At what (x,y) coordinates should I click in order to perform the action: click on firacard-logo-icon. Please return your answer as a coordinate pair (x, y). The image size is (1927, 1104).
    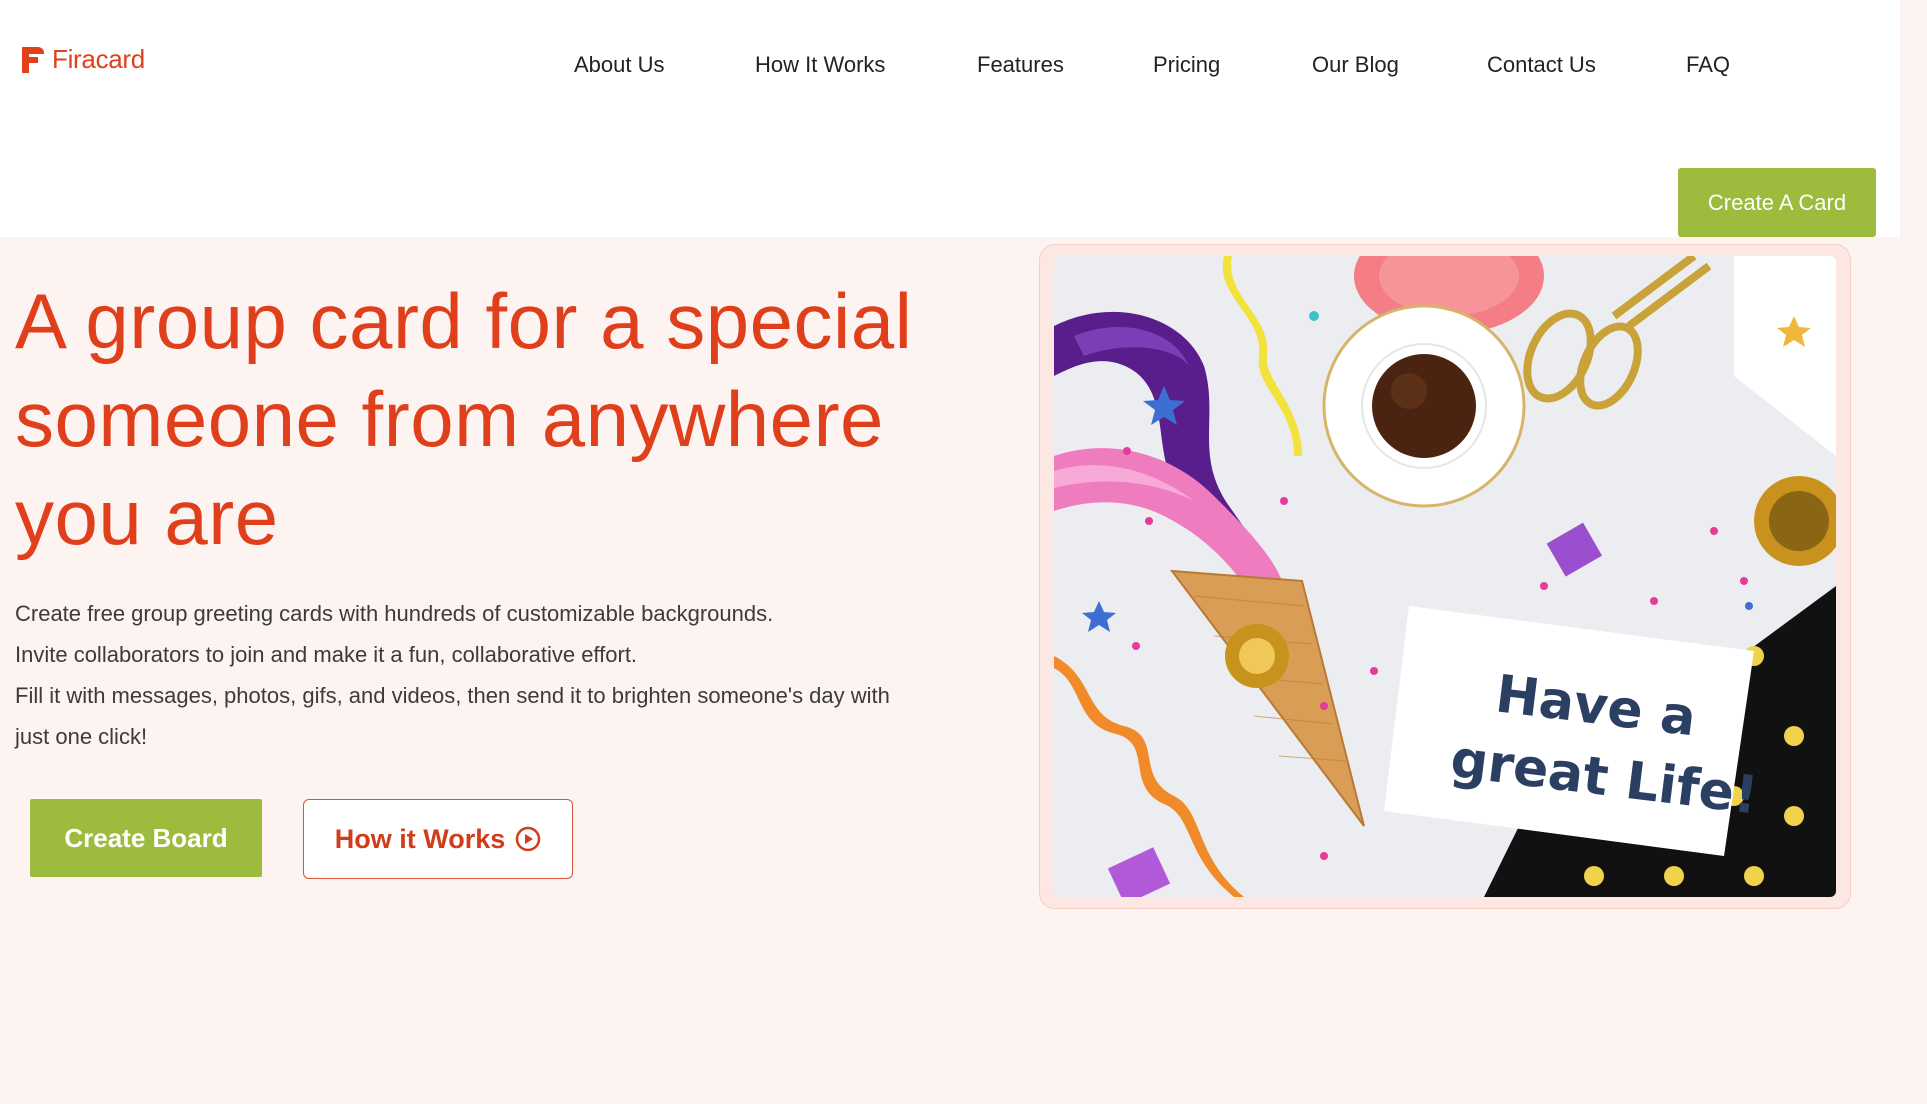
    Looking at the image, I should click on (33, 59).